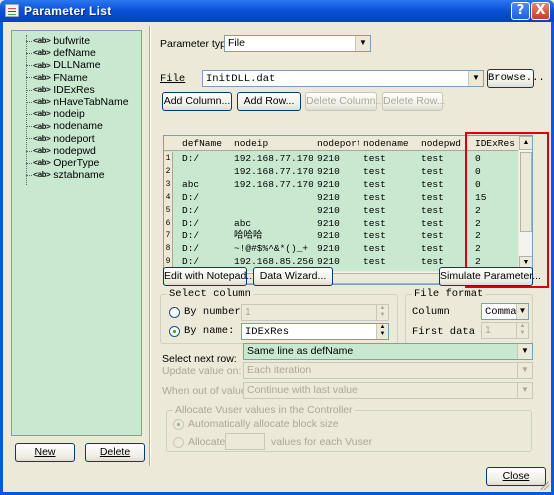 The height and width of the screenshot is (495, 554). Describe the element at coordinates (516, 476) in the screenshot. I see `close-button: Close` at that location.